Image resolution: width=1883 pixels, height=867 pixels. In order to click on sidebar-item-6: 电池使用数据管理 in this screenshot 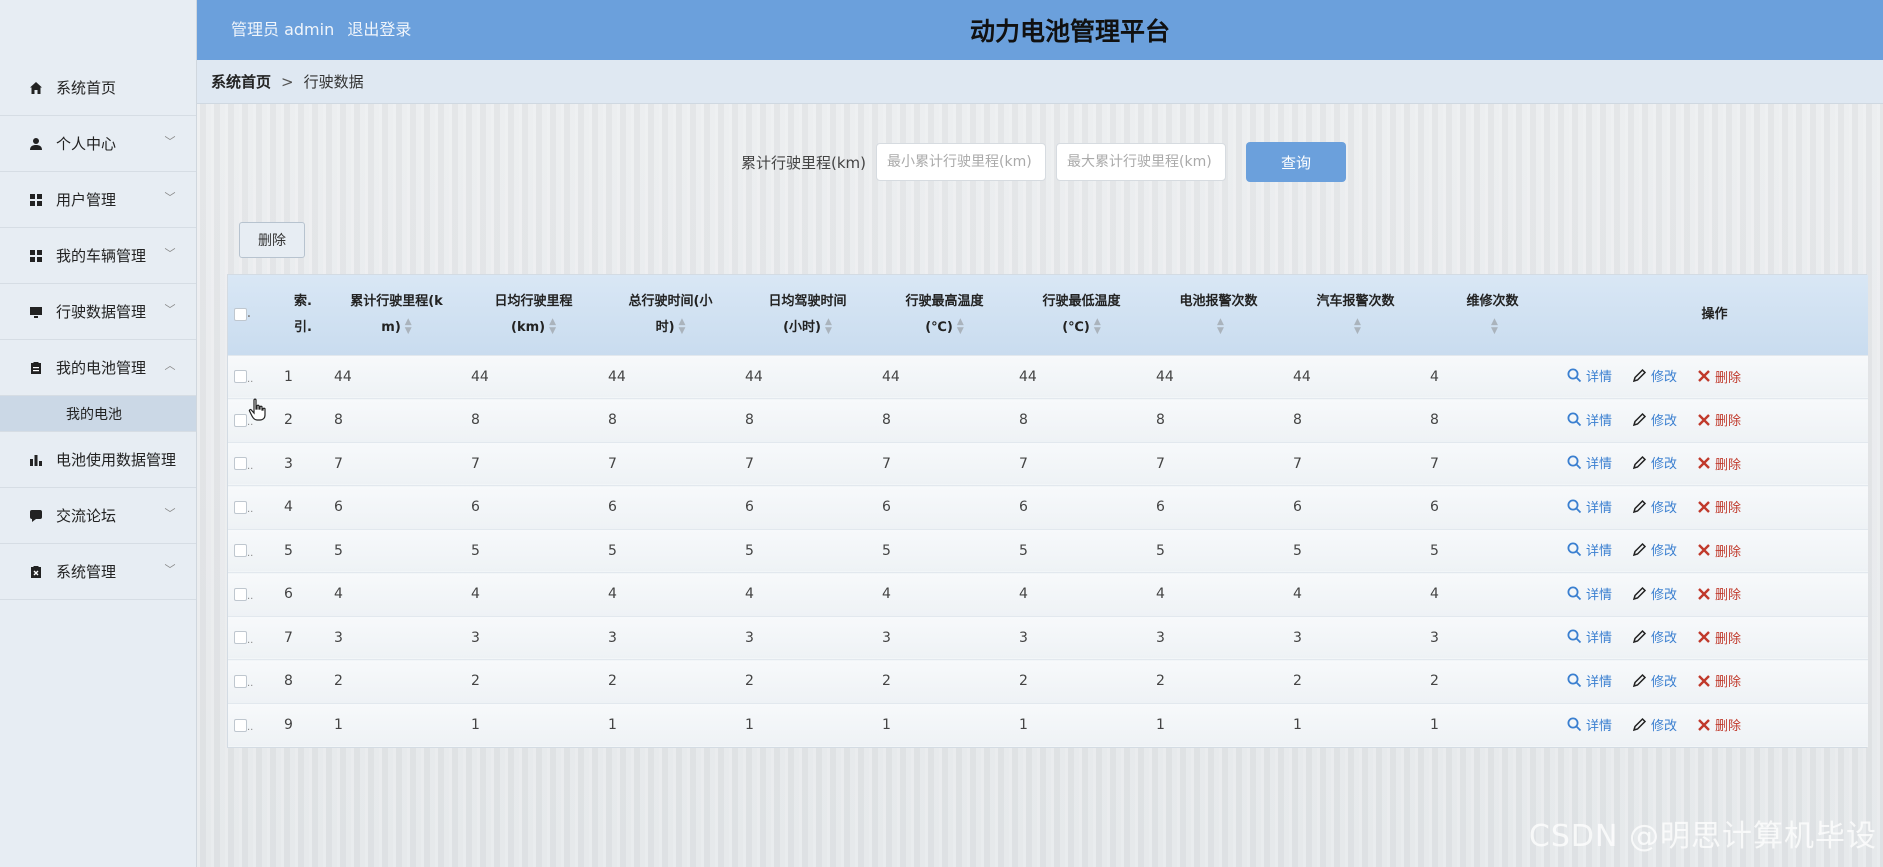, I will do `click(98, 460)`.